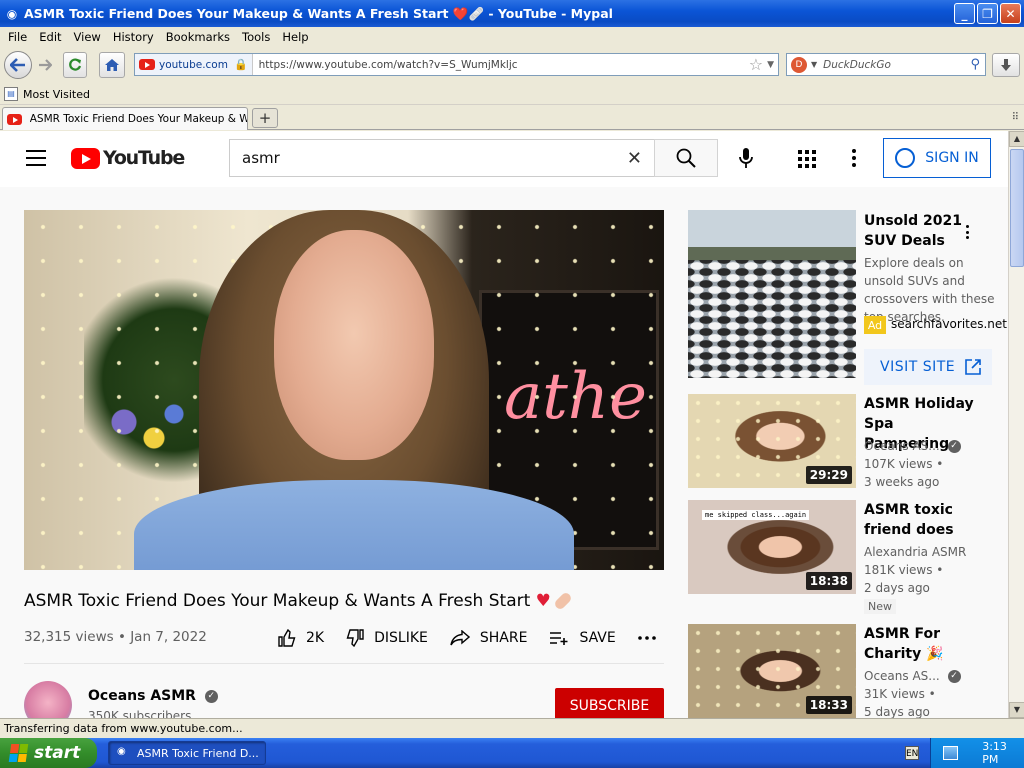 This screenshot has height=768, width=1024. Describe the element at coordinates (770, 65) in the screenshot. I see `url-dropdown-icon: ▼` at that location.